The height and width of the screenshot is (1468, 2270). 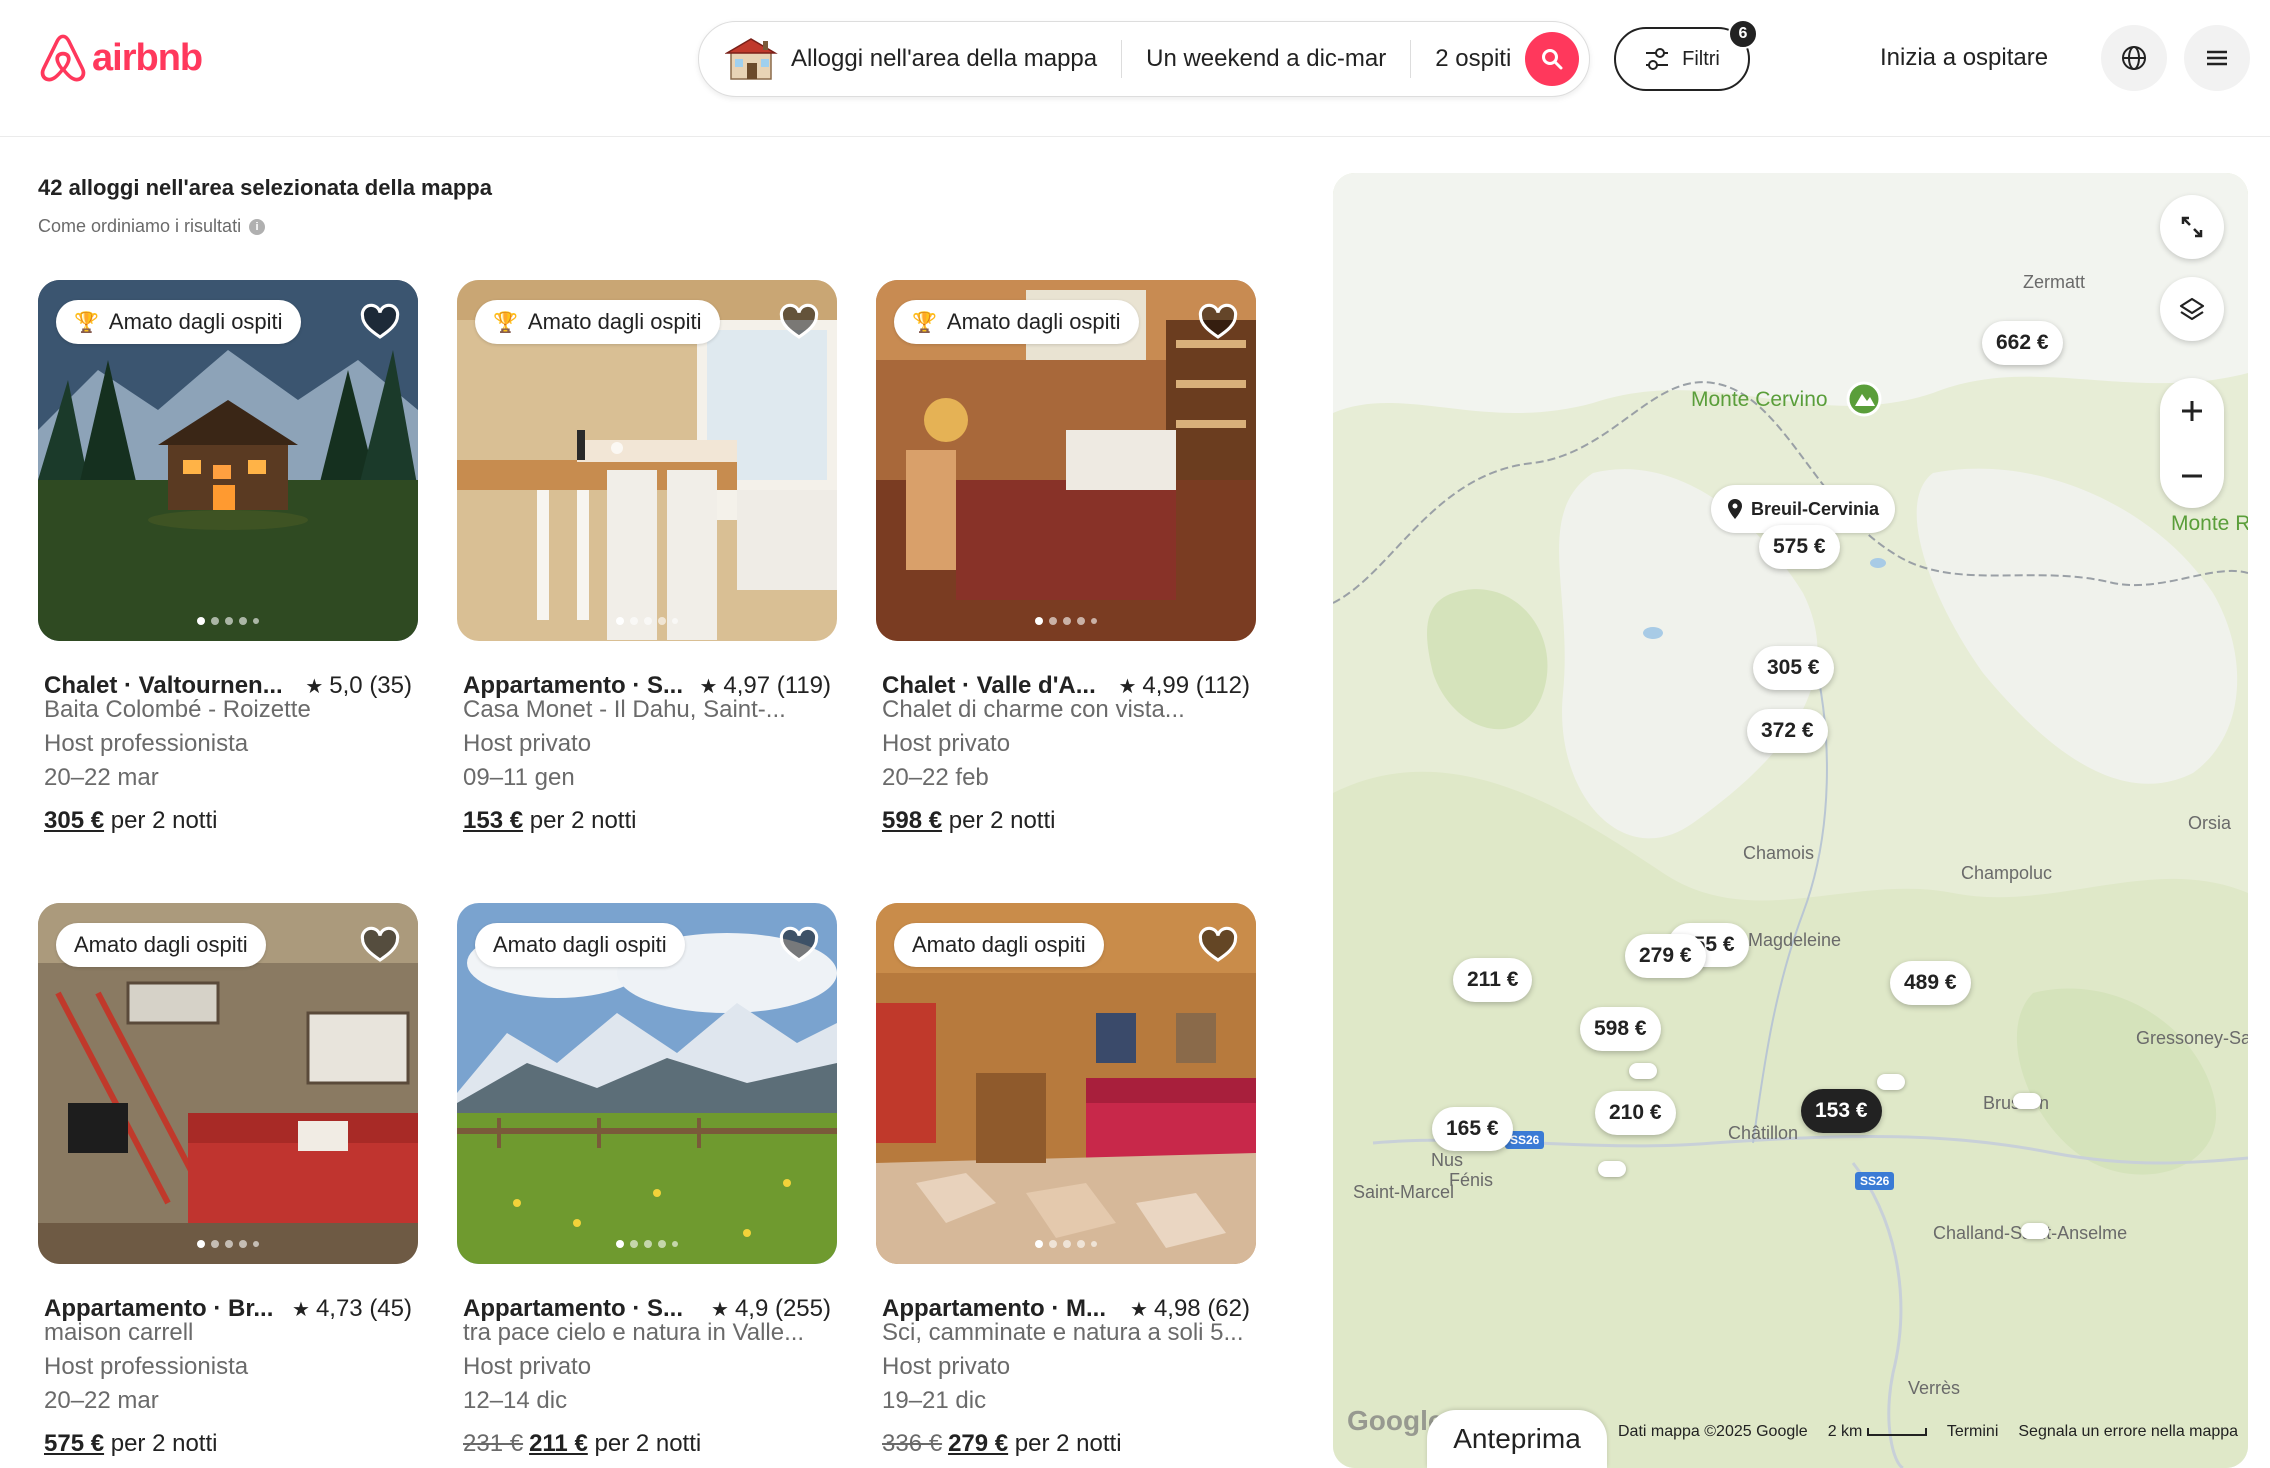 What do you see at coordinates (1473, 59) in the screenshot?
I see `search-guests: 2 ospiti` at bounding box center [1473, 59].